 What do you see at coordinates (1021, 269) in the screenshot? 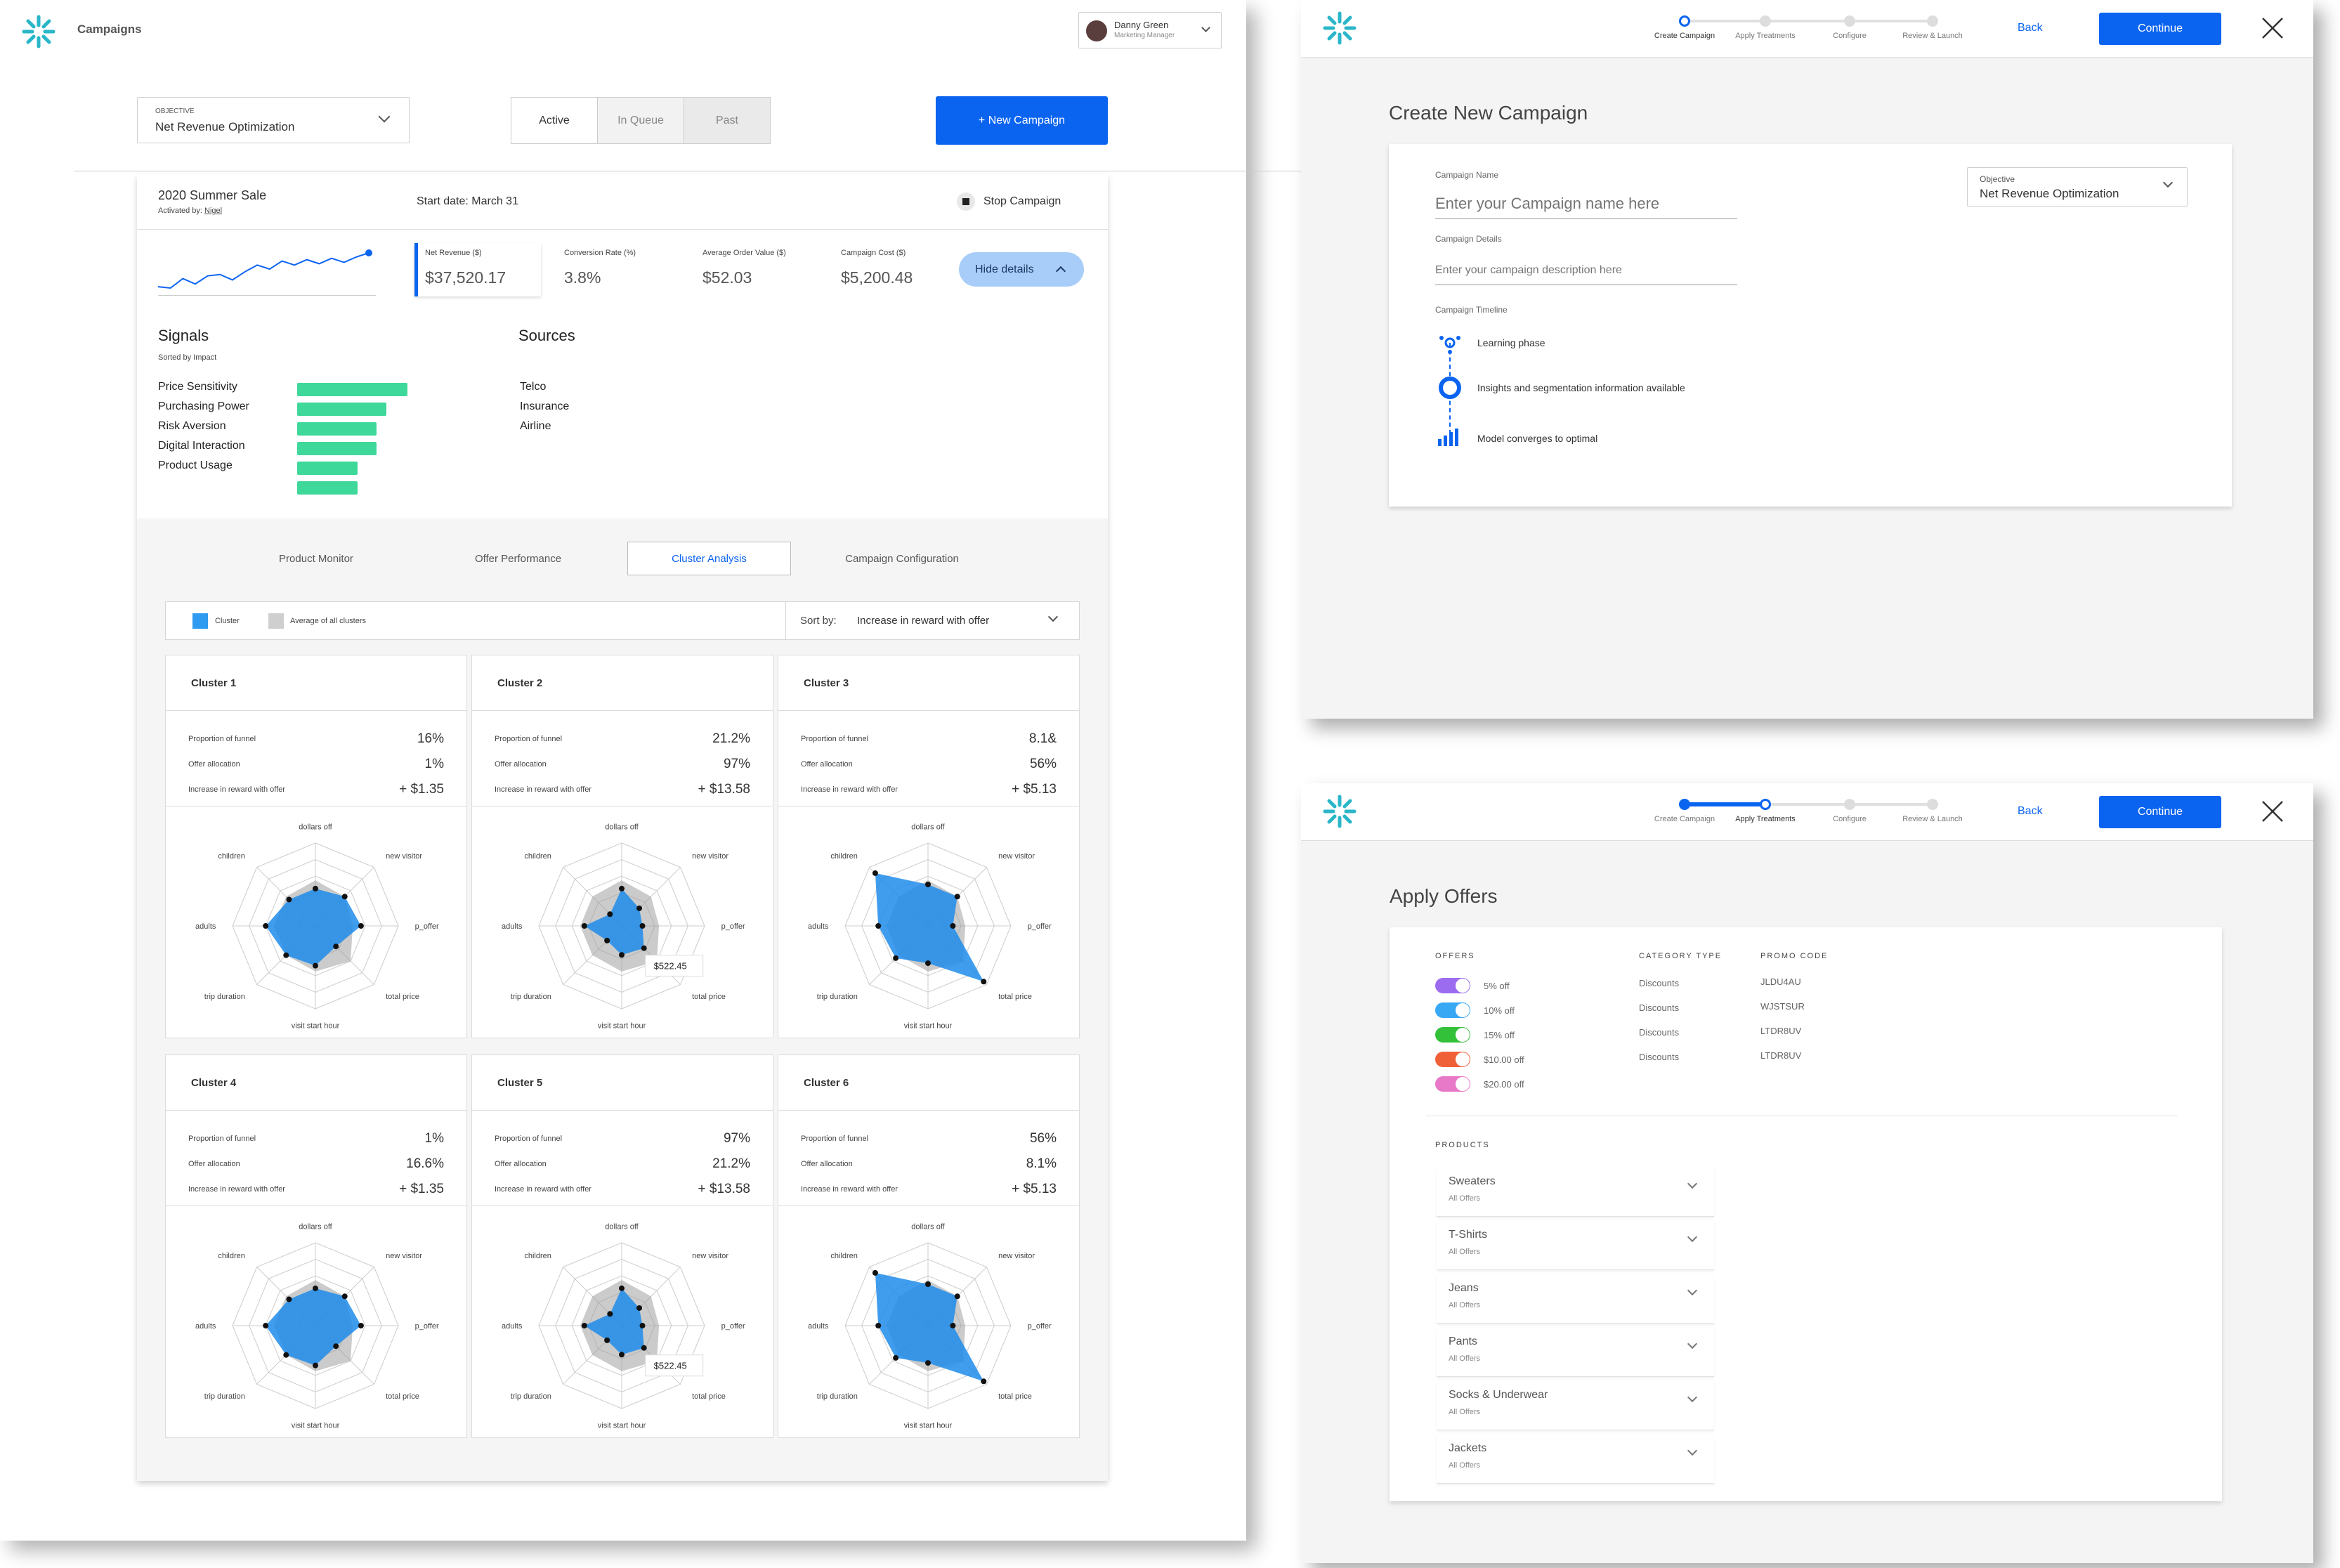
I see `hide-details-button: Hide details` at bounding box center [1021, 269].